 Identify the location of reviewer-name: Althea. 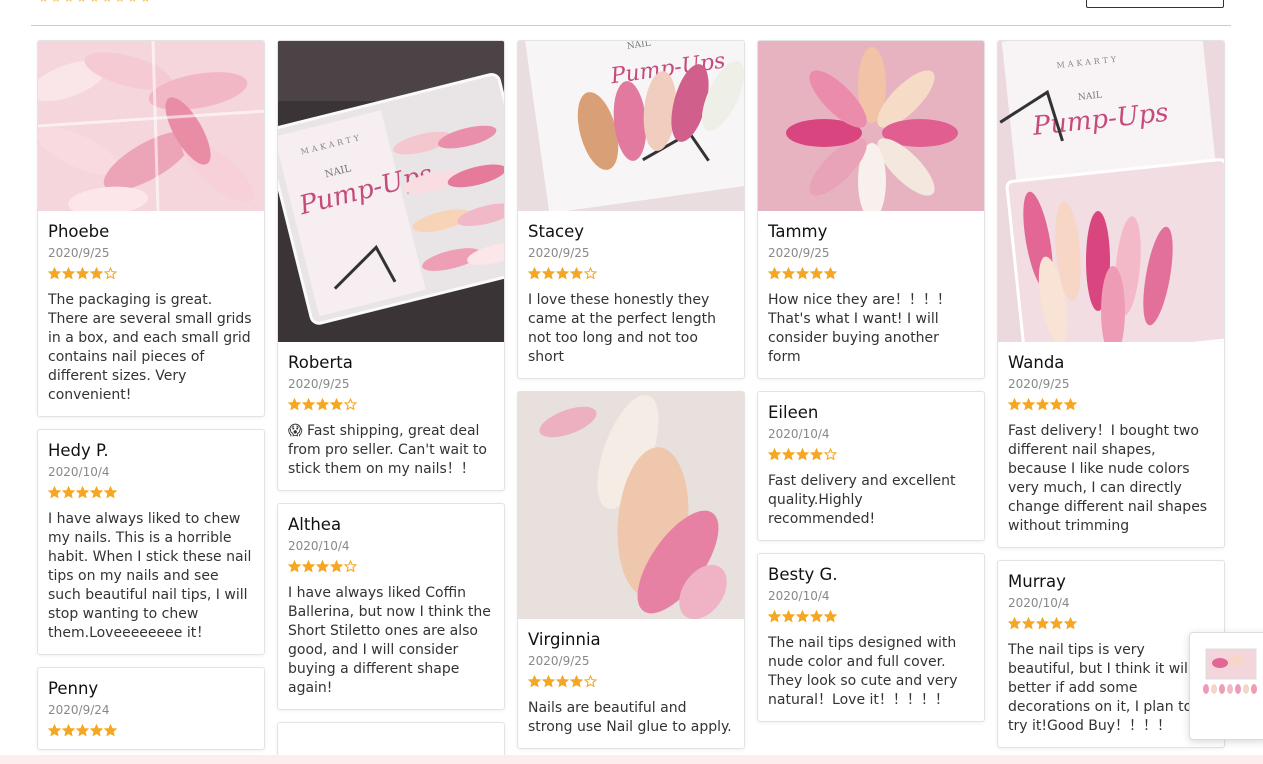
(315, 524).